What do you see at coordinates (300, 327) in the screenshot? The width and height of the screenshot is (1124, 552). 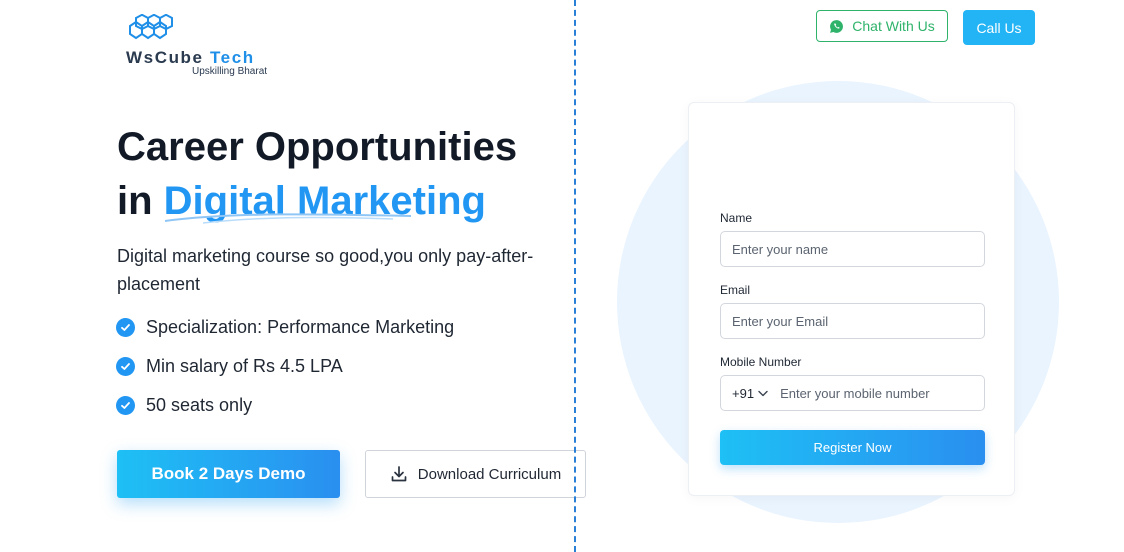 I see `feature-text: Specialization: Performance Marketing` at bounding box center [300, 327].